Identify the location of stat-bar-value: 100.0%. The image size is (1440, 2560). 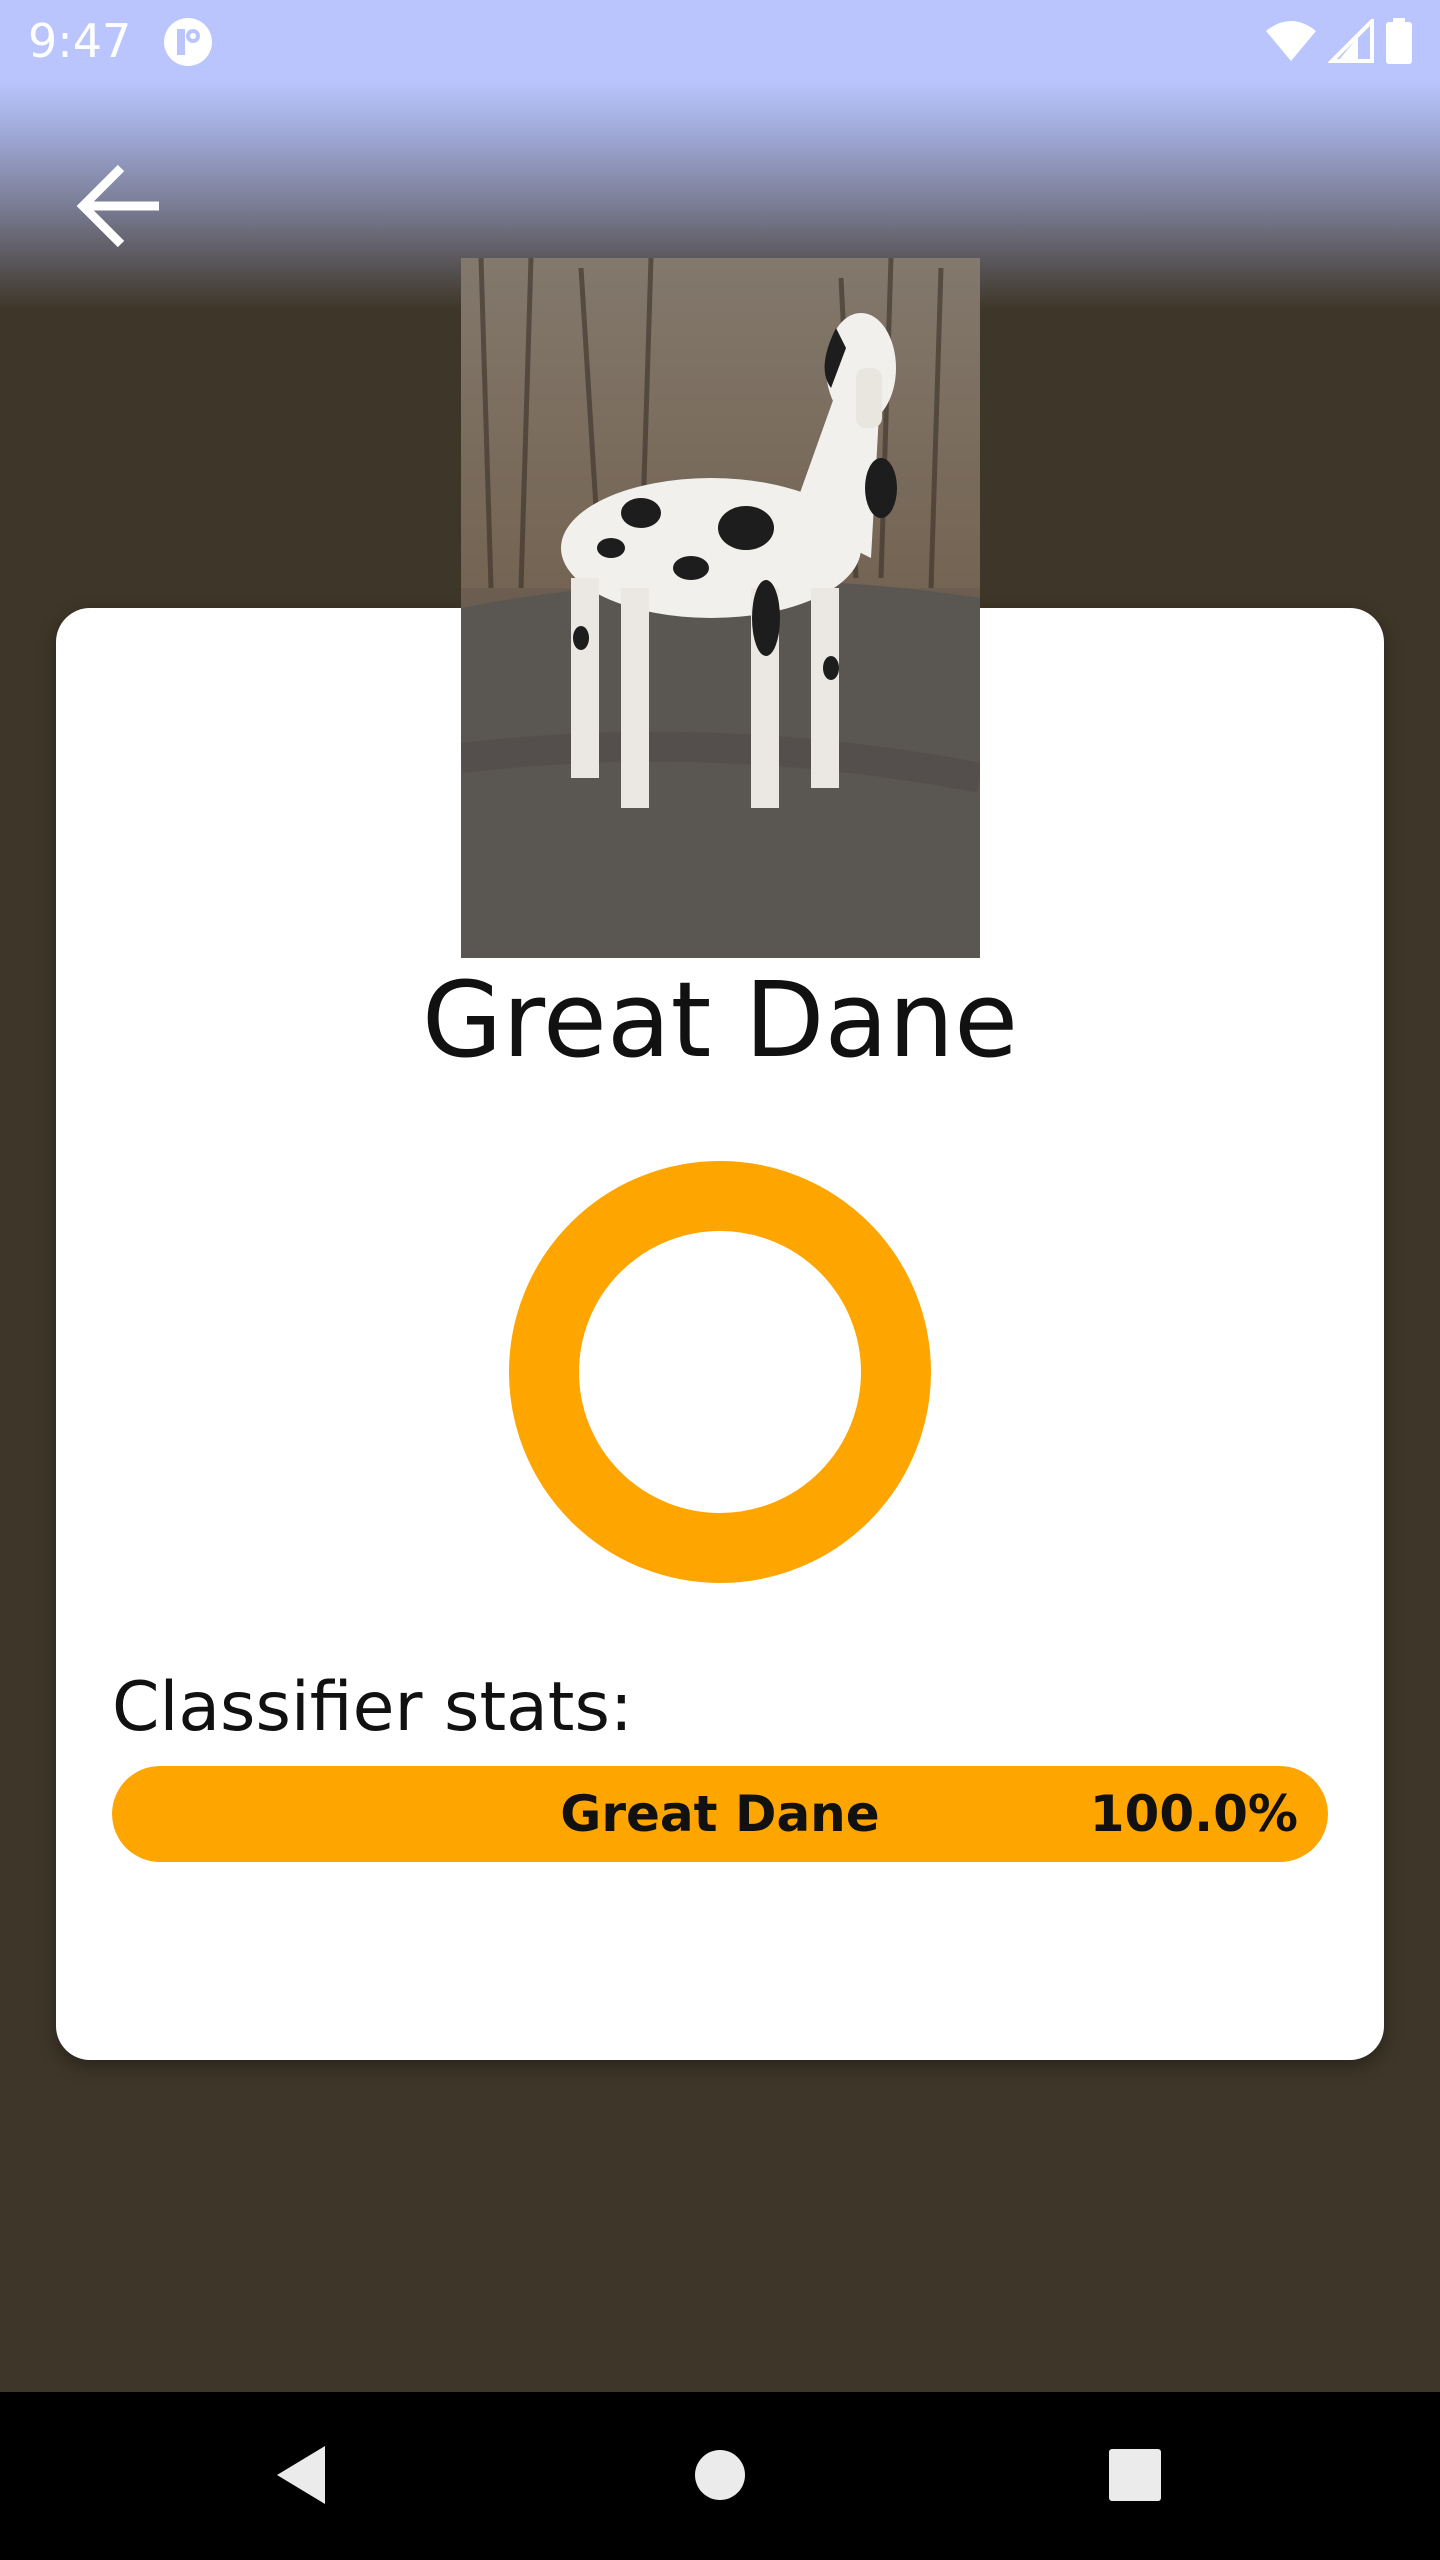
(1193, 1814).